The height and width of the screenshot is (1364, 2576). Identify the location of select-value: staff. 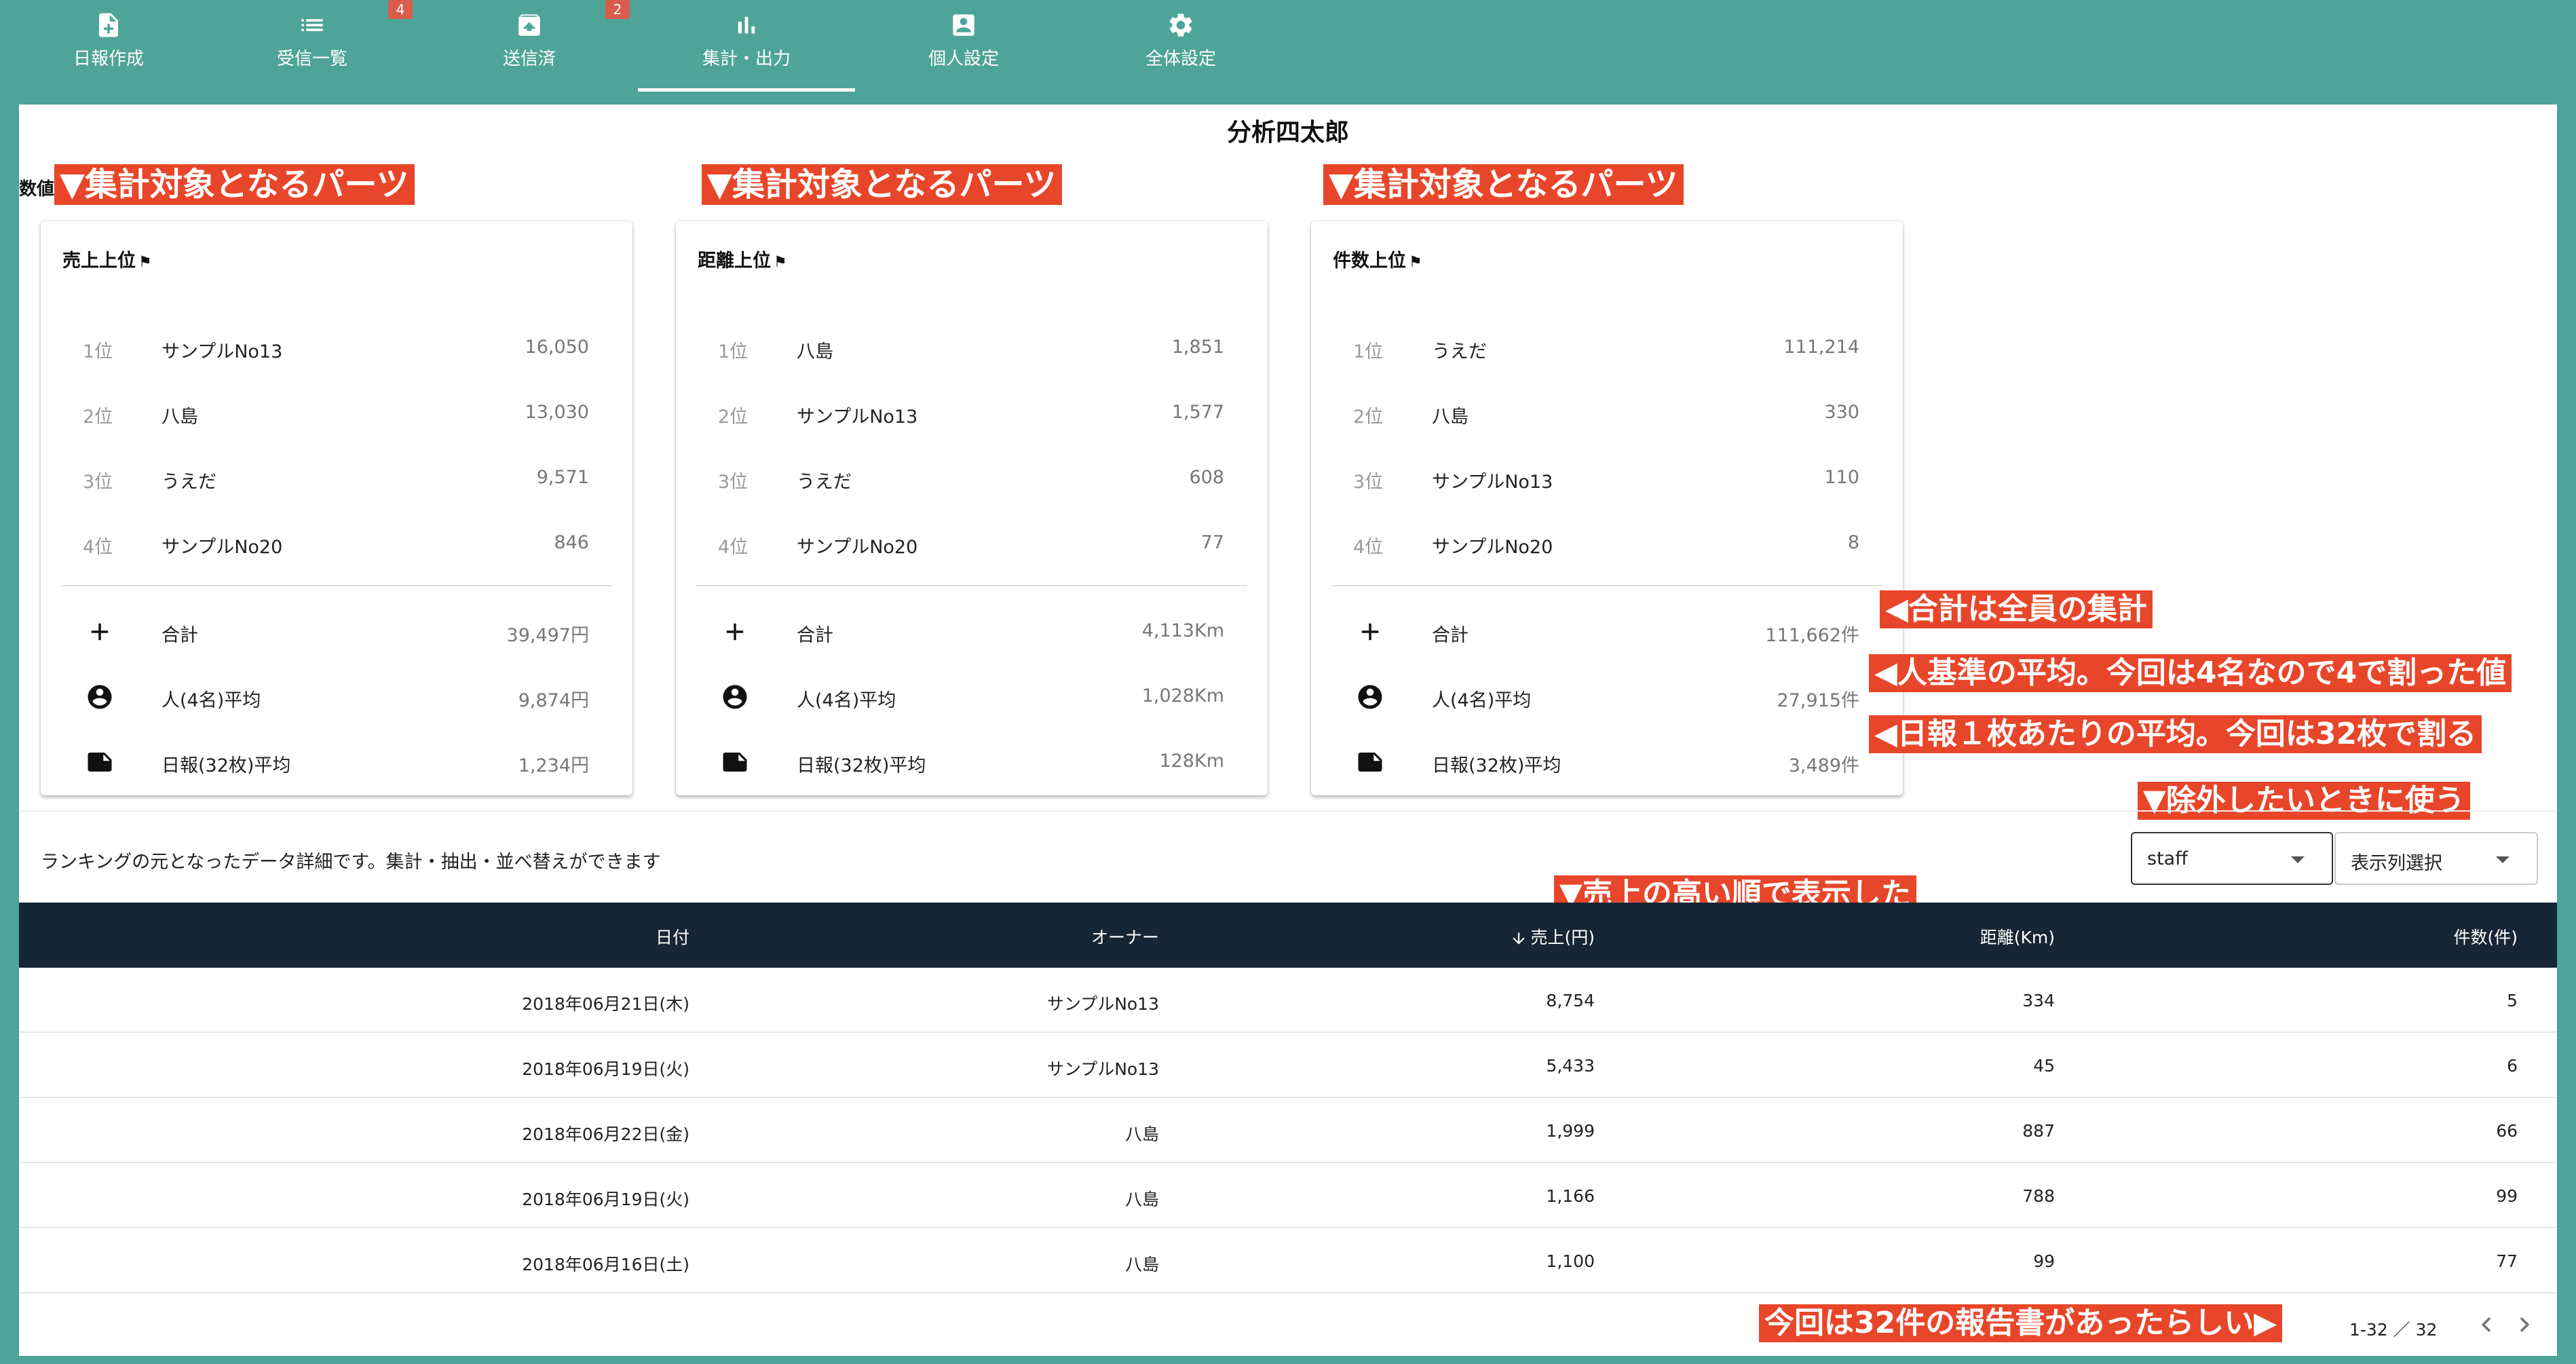
(2167, 858).